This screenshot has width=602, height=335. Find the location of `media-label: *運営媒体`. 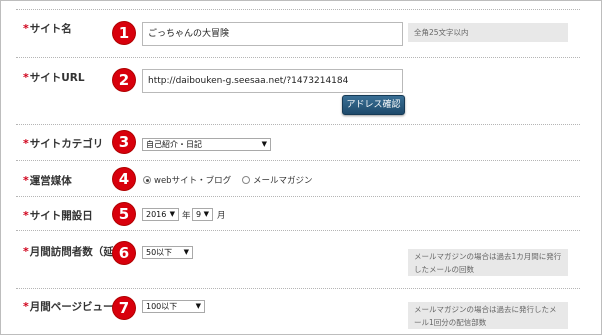

media-label: *運営媒体 is located at coordinates (47, 180).